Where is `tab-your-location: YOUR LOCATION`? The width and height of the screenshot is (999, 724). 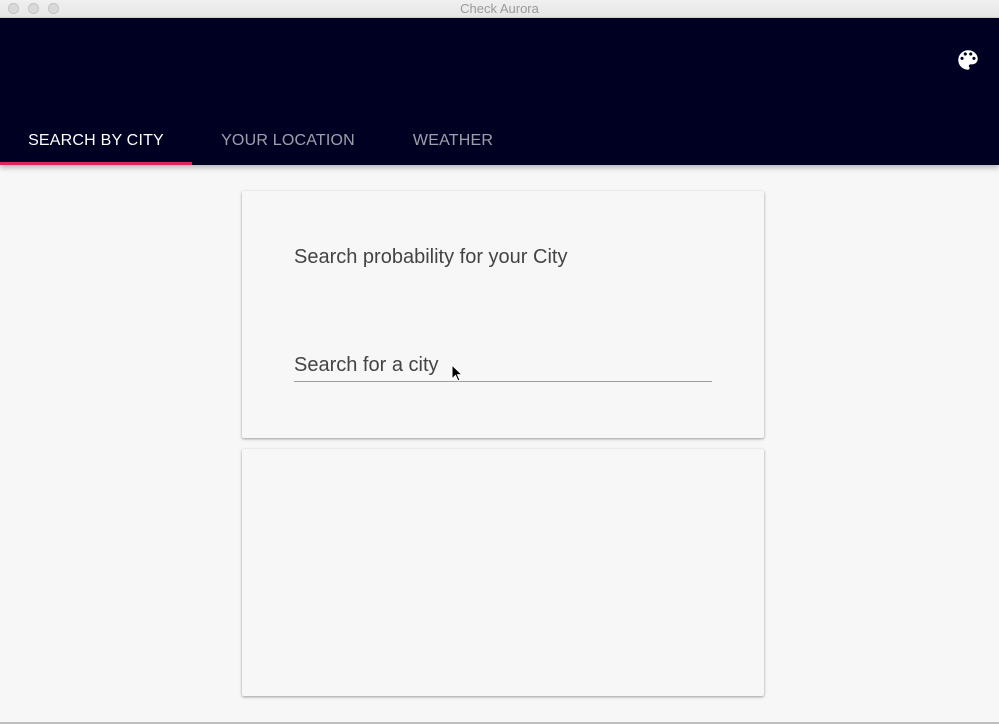
tab-your-location: YOUR LOCATION is located at coordinates (288, 141).